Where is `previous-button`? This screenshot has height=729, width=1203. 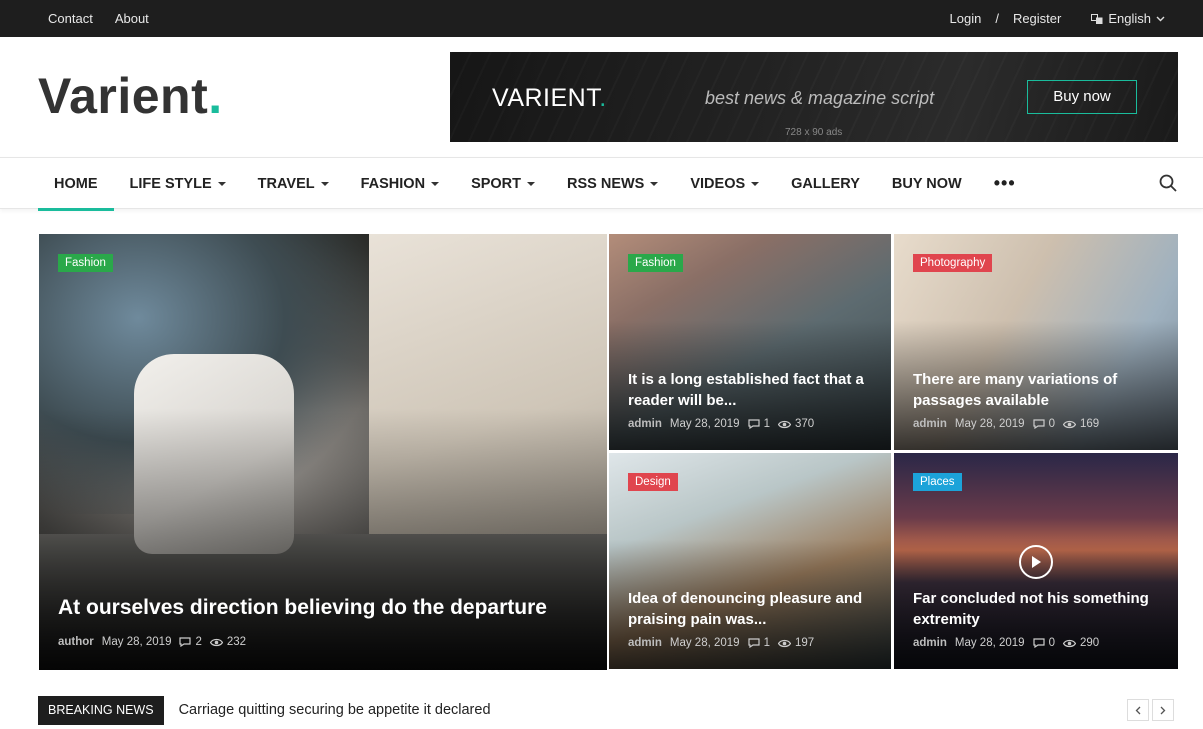
previous-button is located at coordinates (1138, 710).